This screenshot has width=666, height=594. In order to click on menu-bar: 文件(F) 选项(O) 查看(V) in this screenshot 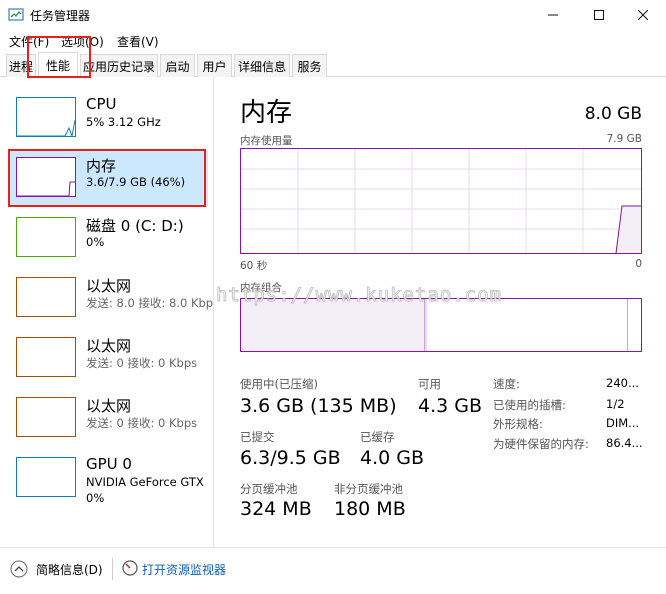, I will do `click(333, 41)`.